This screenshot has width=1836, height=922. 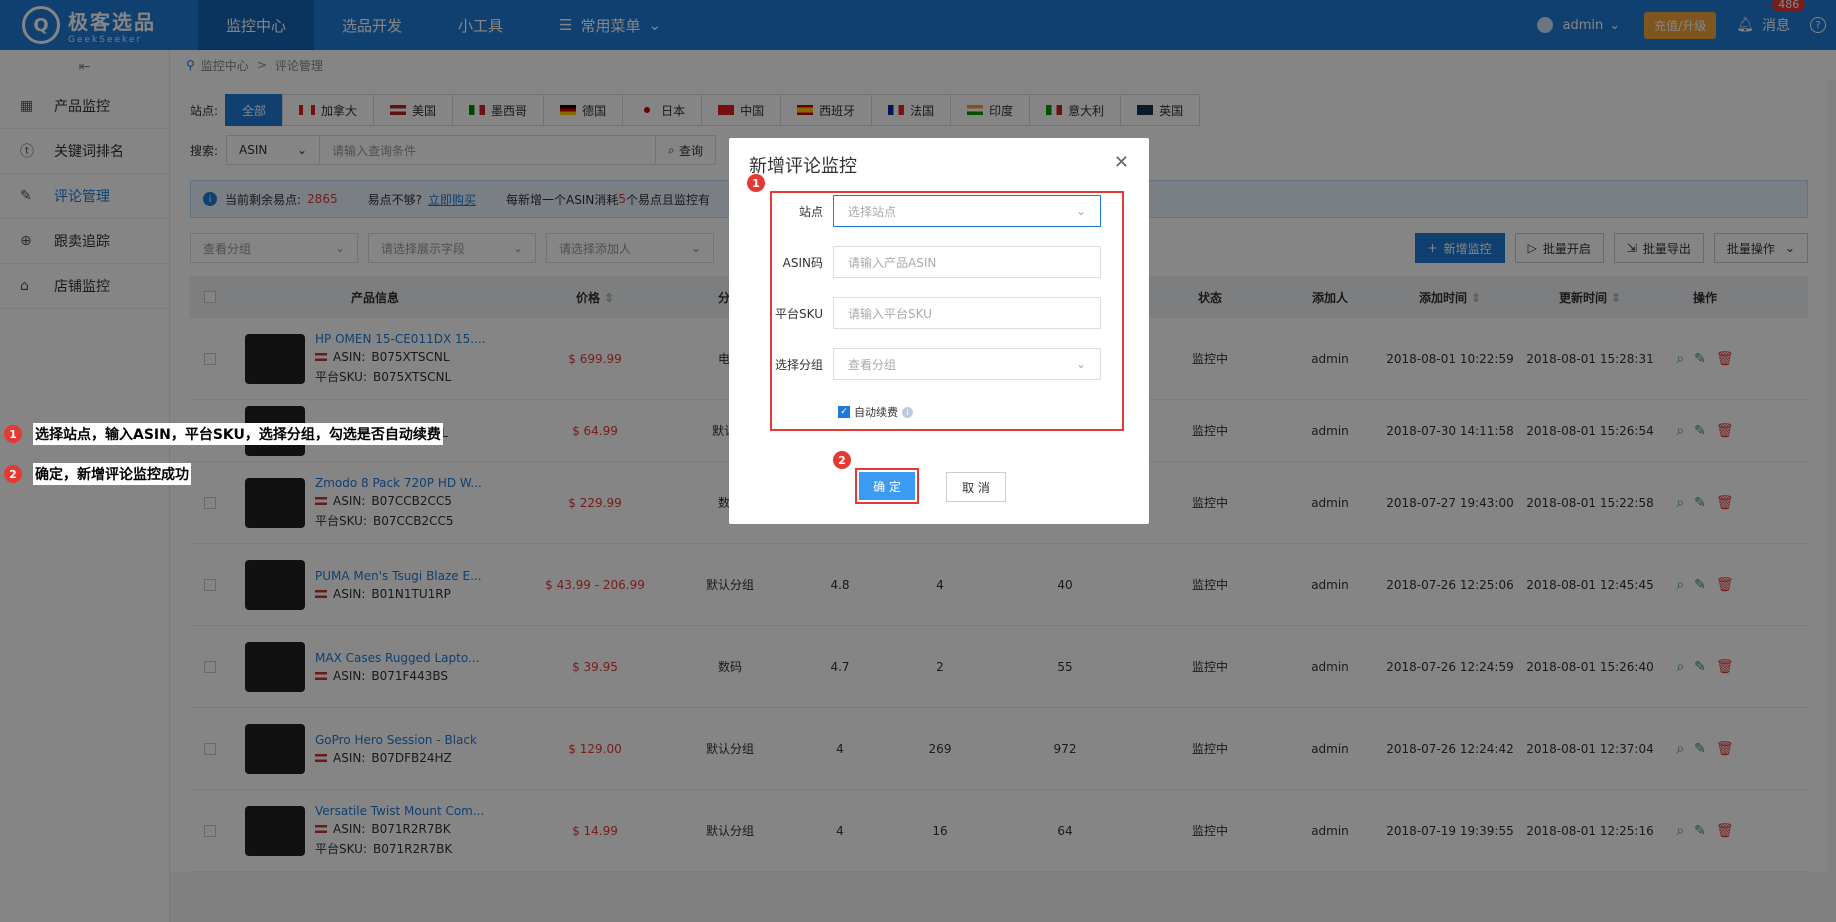 I want to click on step-2-marker: 2, so click(x=842, y=460).